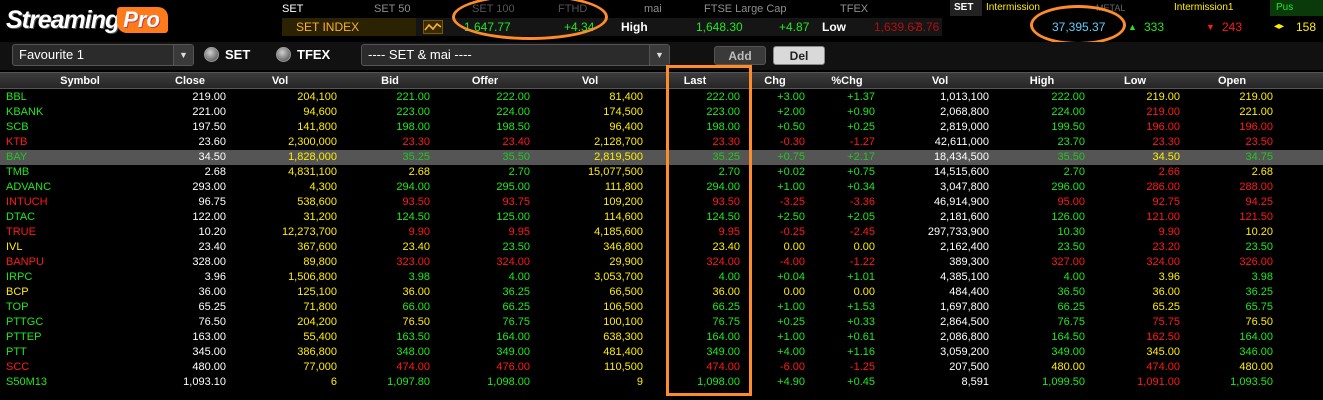  I want to click on cell-high: 2.70, so click(1074, 172).